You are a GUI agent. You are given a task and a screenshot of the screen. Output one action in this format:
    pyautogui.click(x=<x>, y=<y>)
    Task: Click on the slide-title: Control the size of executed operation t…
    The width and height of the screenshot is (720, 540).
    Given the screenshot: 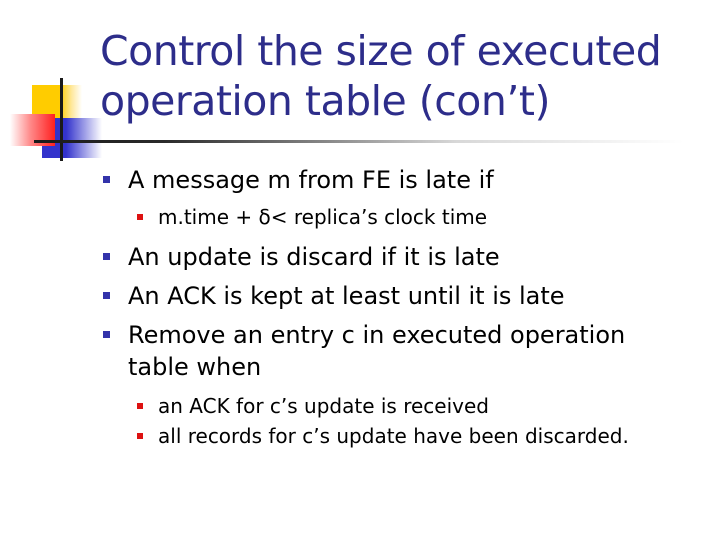 What is the action you would take?
    pyautogui.click(x=381, y=76)
    